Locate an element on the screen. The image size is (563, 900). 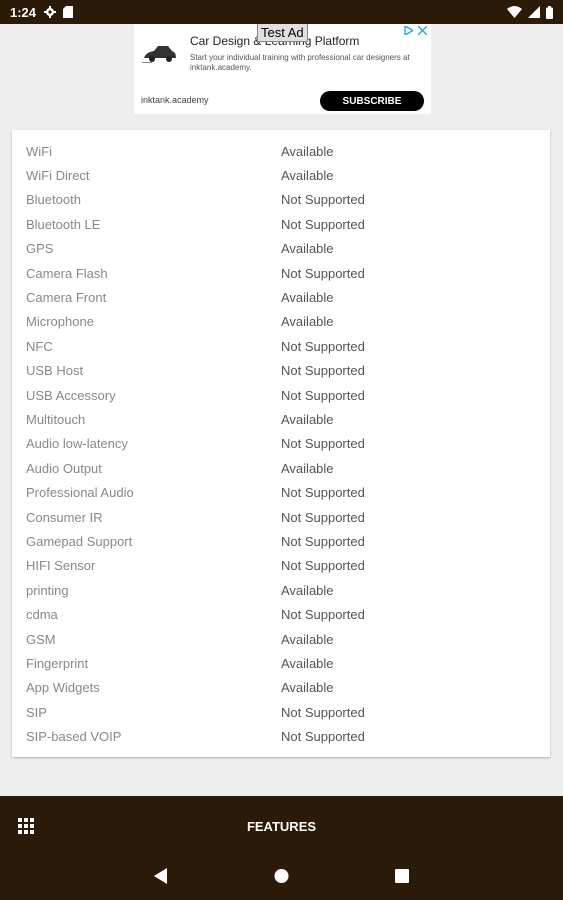
feature-row: printing Available is located at coordinates (281, 590).